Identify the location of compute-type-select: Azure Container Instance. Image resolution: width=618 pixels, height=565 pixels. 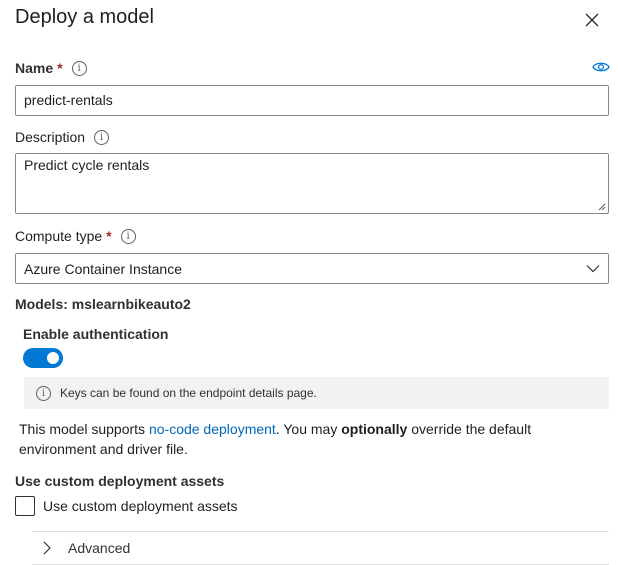
(312, 268).